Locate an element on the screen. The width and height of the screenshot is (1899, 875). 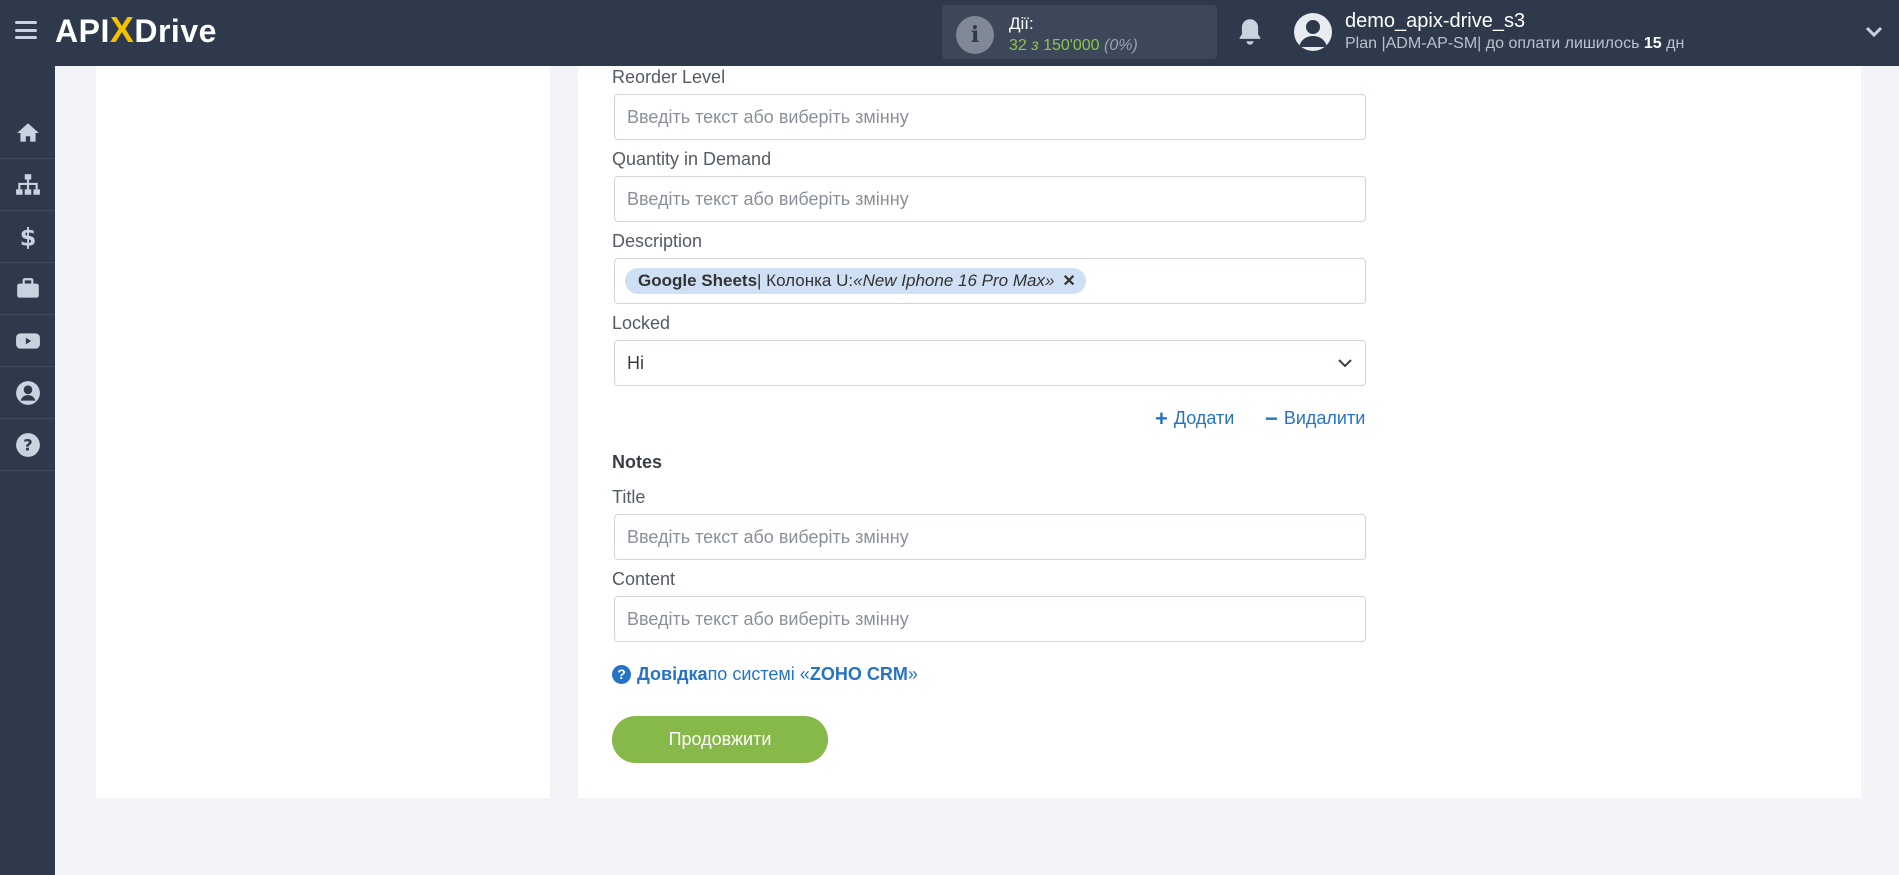
home-icon is located at coordinates (27, 132).